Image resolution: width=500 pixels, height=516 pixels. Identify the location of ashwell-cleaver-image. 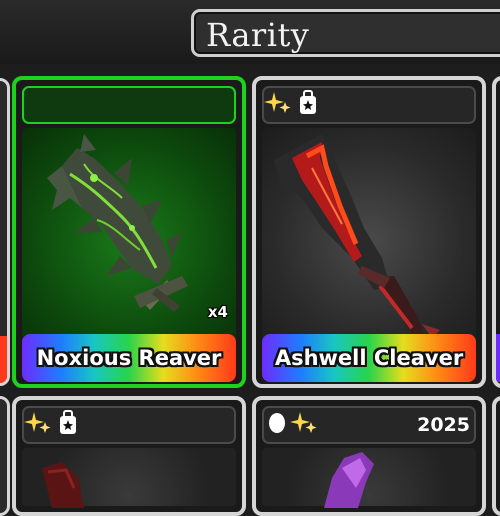
(357, 236).